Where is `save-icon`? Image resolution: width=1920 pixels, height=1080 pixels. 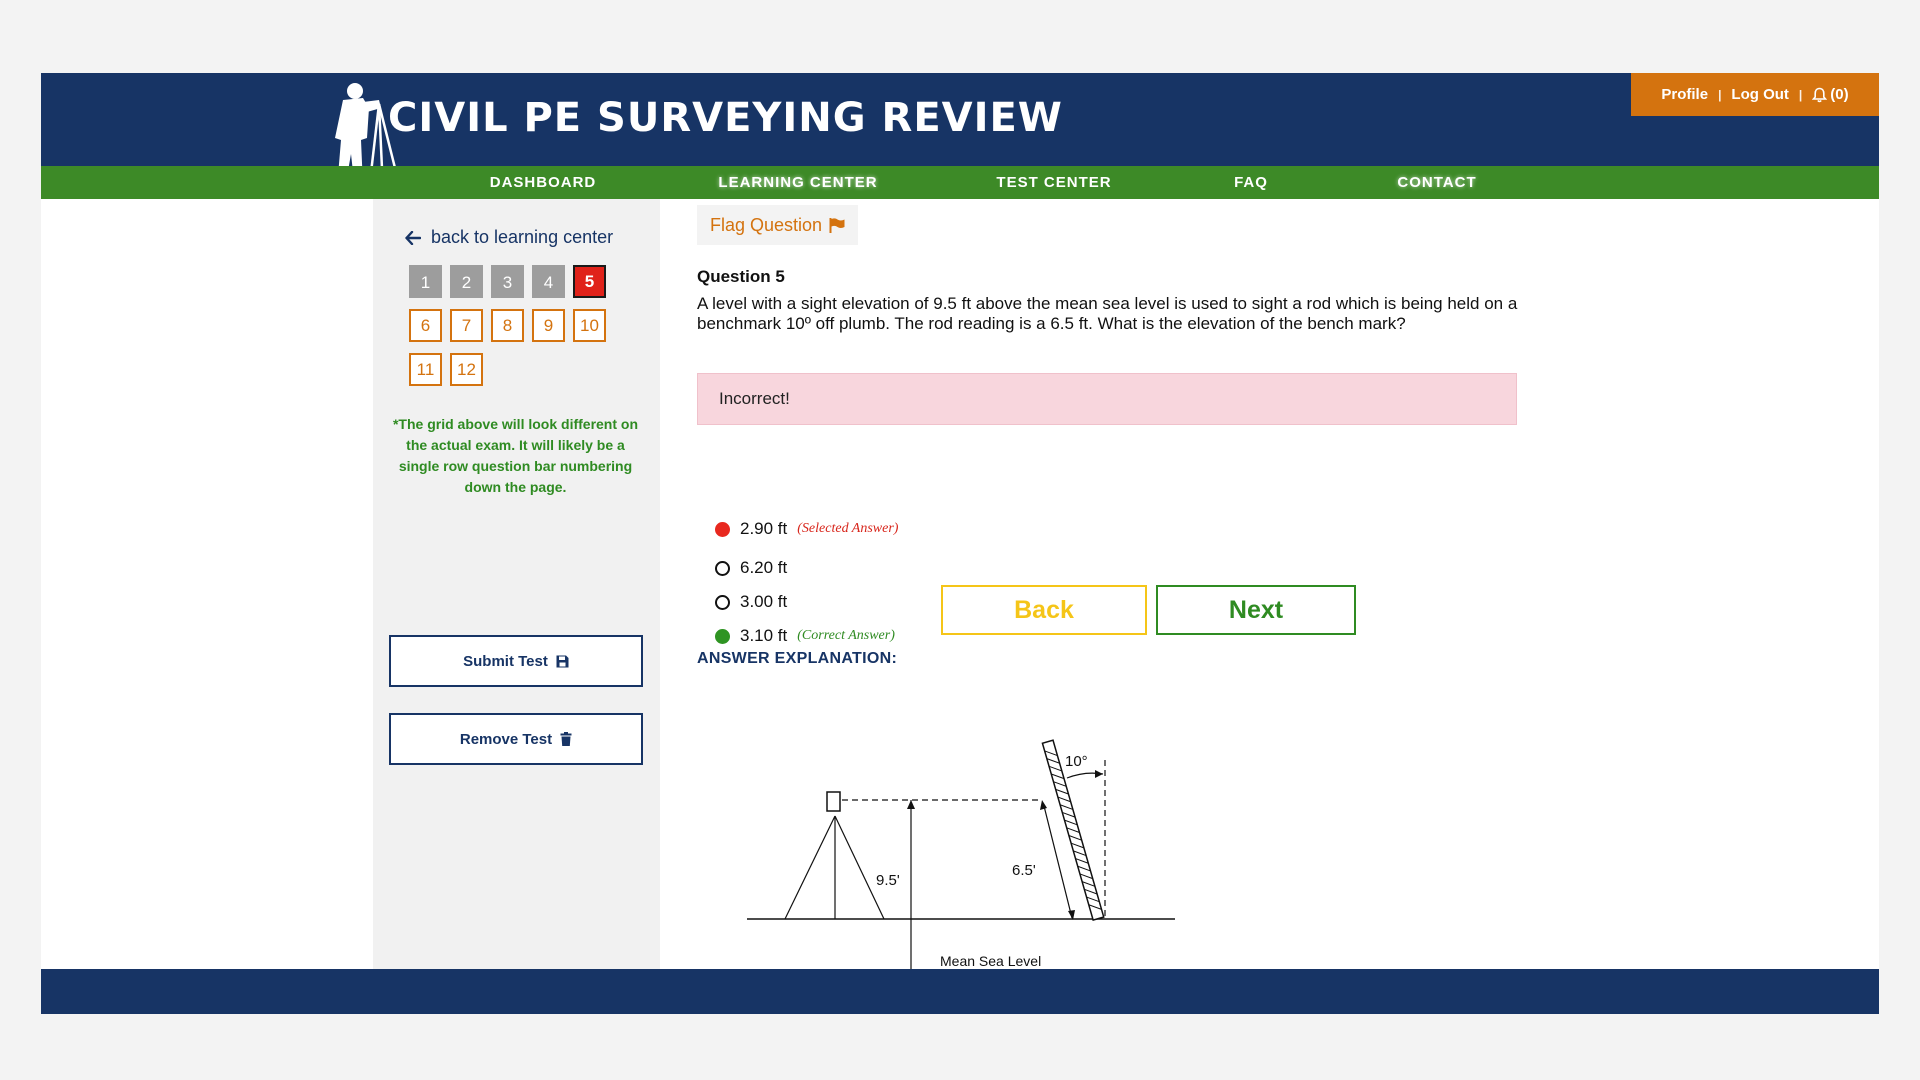 save-icon is located at coordinates (562, 661).